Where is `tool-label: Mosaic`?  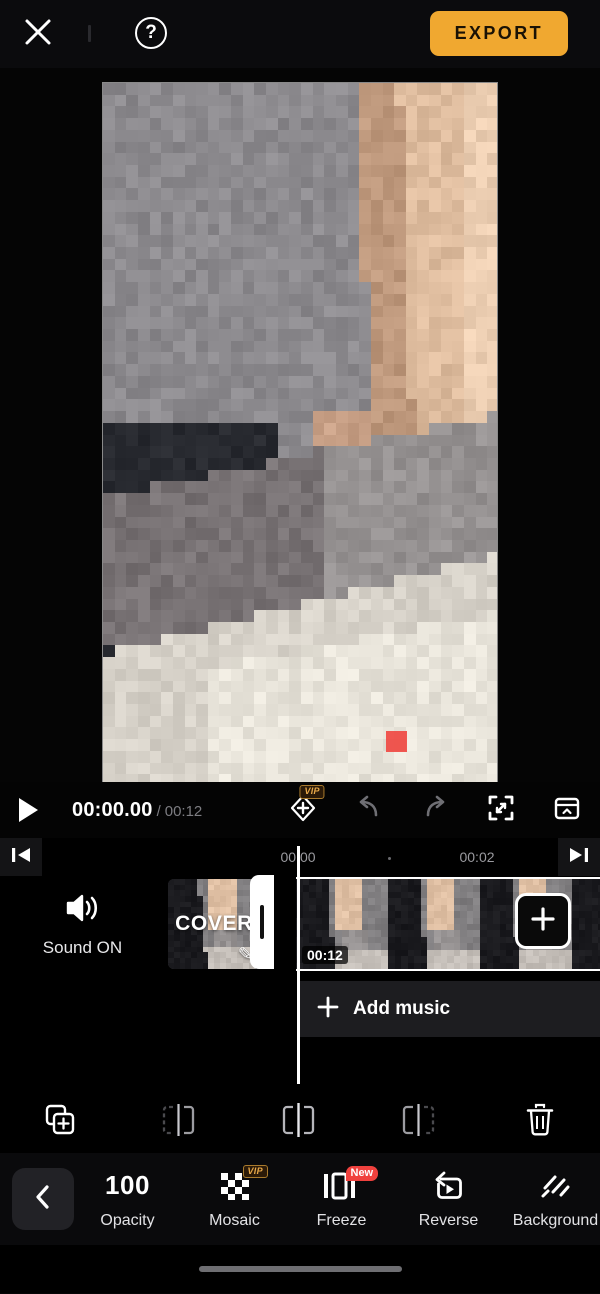
tool-label: Mosaic is located at coordinates (234, 1220).